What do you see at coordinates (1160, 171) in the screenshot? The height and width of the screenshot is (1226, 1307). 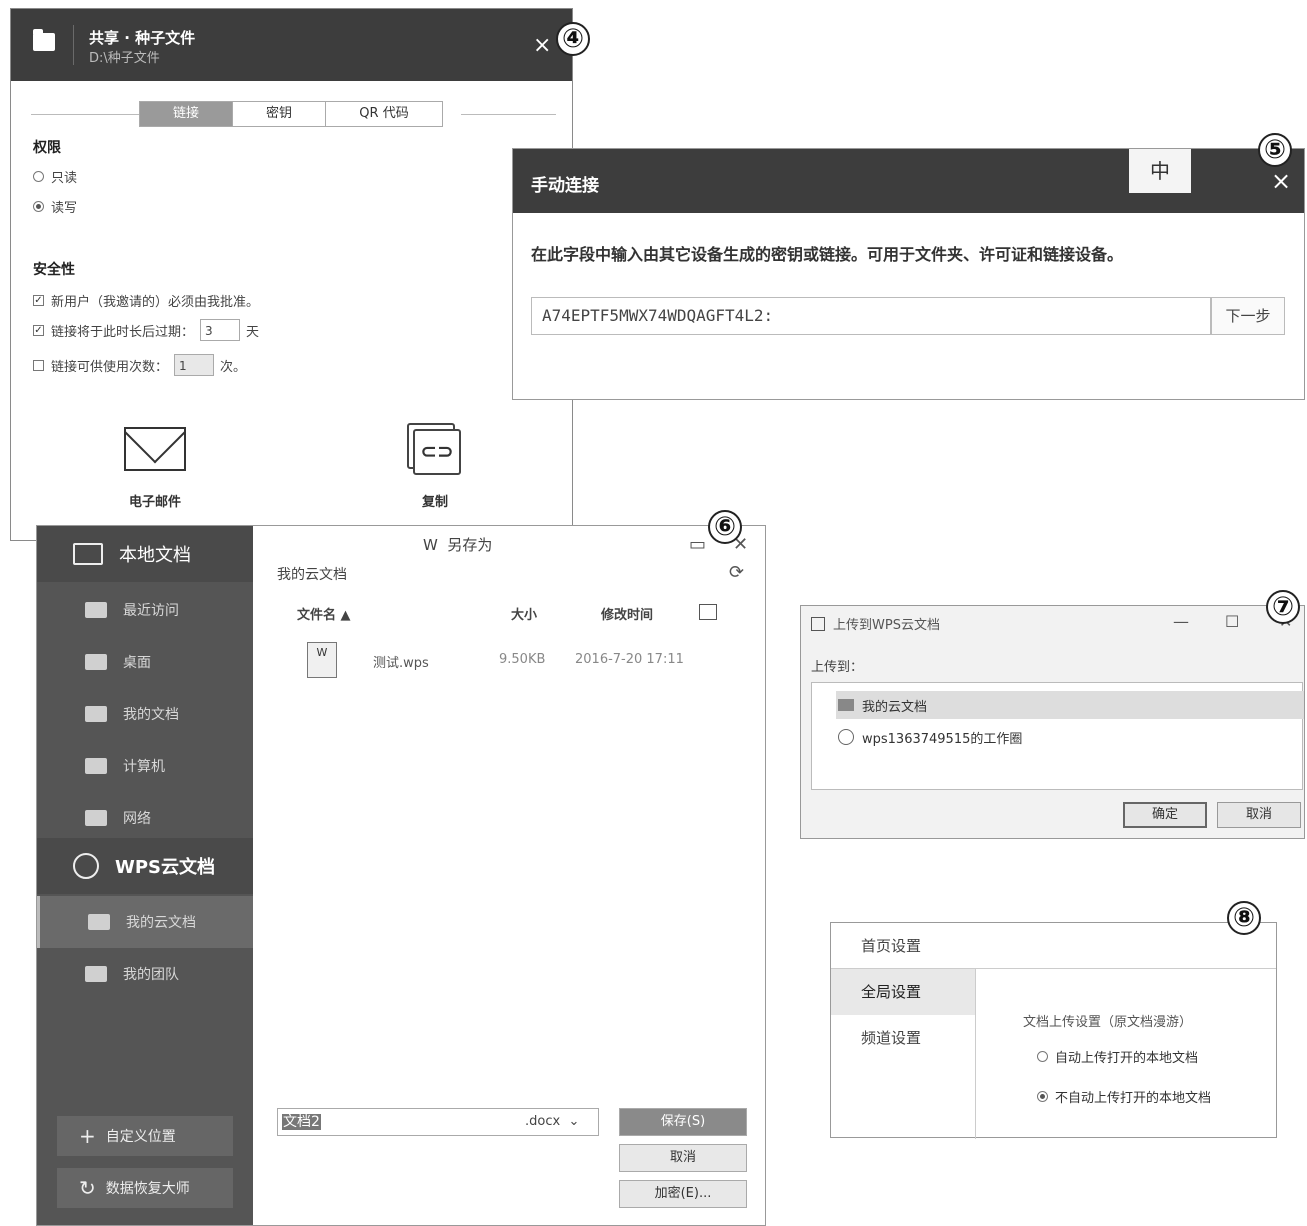 I see `ime-indicator: 中` at bounding box center [1160, 171].